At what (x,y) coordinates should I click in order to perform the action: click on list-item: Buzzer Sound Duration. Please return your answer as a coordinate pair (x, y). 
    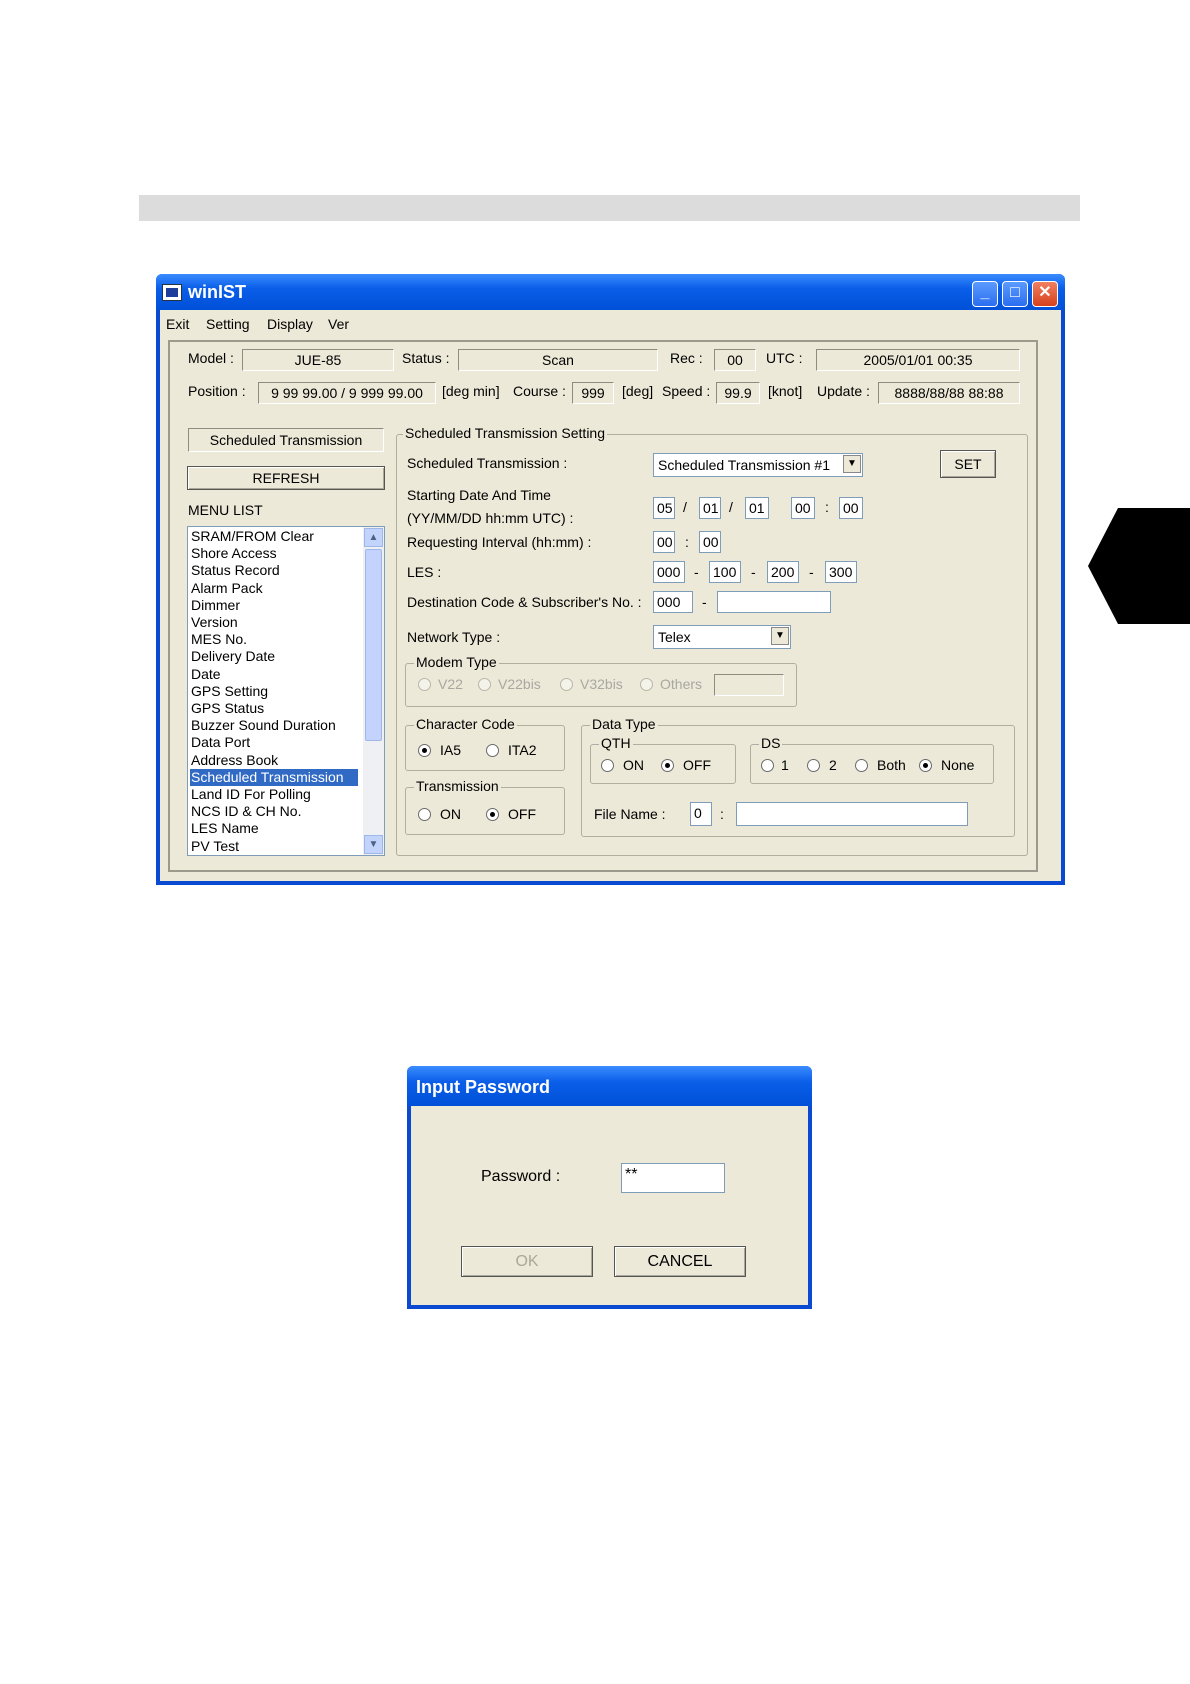
    Looking at the image, I should click on (263, 725).